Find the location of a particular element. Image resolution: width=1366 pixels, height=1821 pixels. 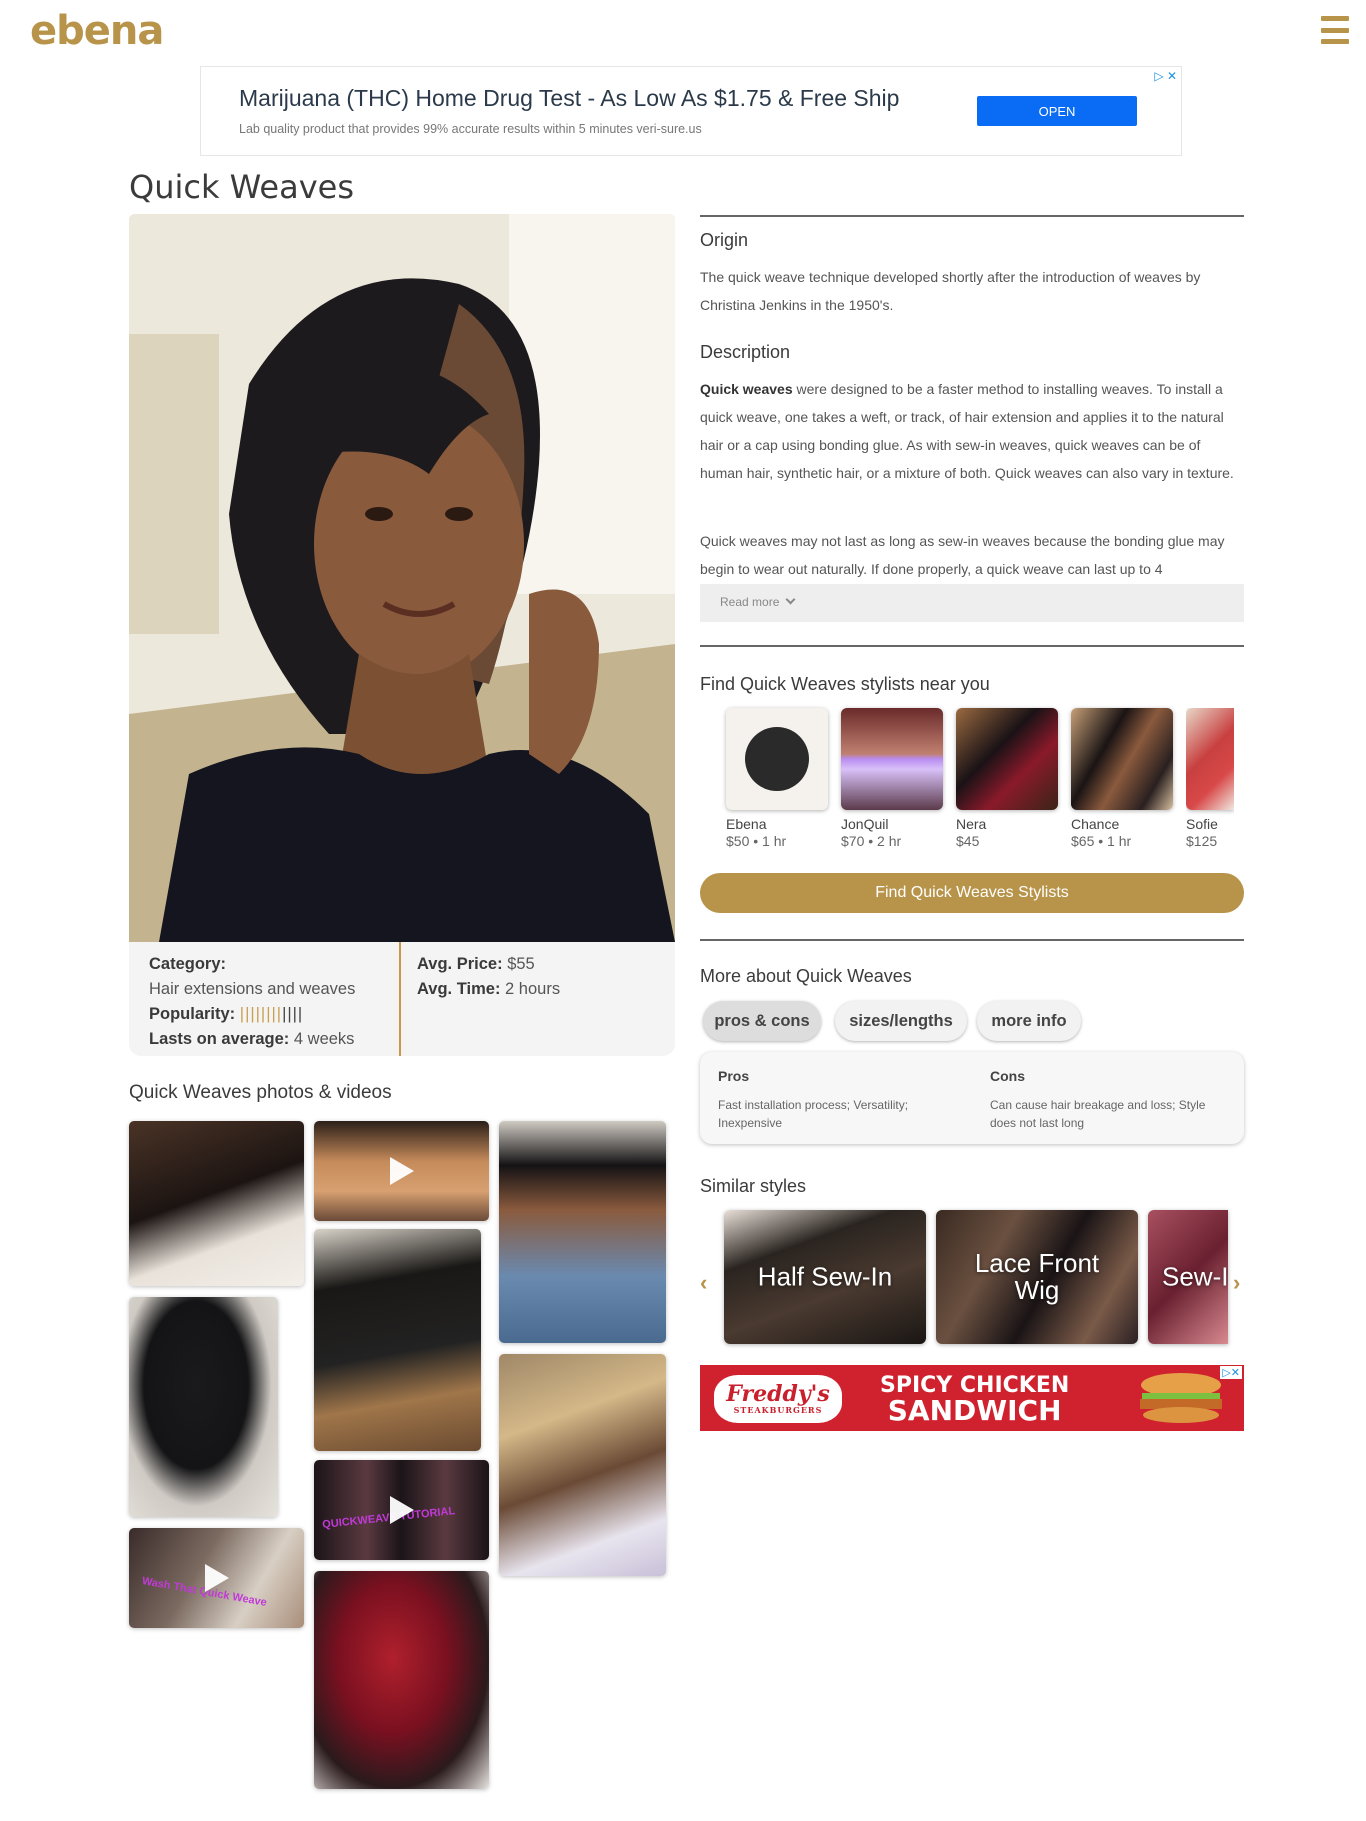

stylist-card: Chance $65 • 1 hr is located at coordinates (1123, 778).